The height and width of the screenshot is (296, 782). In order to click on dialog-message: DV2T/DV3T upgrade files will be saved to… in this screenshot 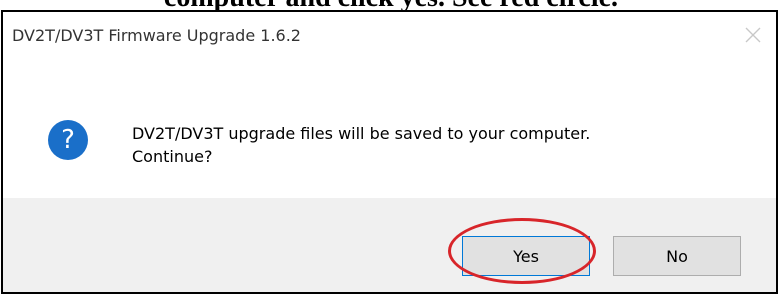, I will do `click(361, 145)`.